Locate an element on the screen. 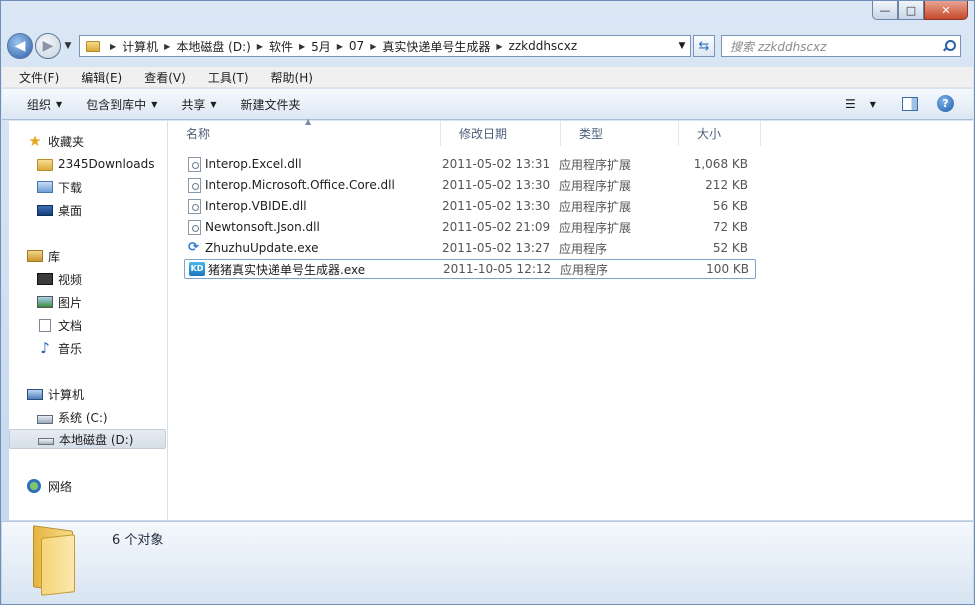  breadcrumb-software: 软件 is located at coordinates (281, 46).